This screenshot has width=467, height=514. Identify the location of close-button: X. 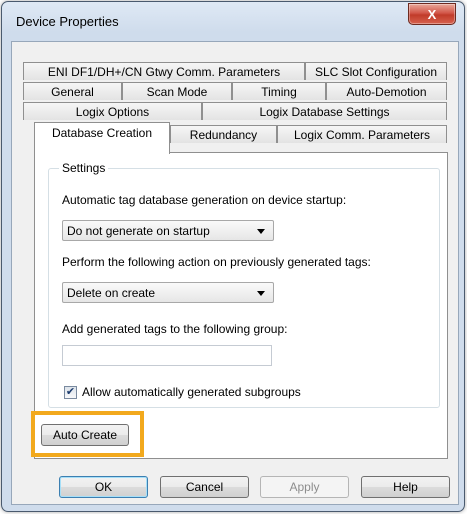
(432, 14).